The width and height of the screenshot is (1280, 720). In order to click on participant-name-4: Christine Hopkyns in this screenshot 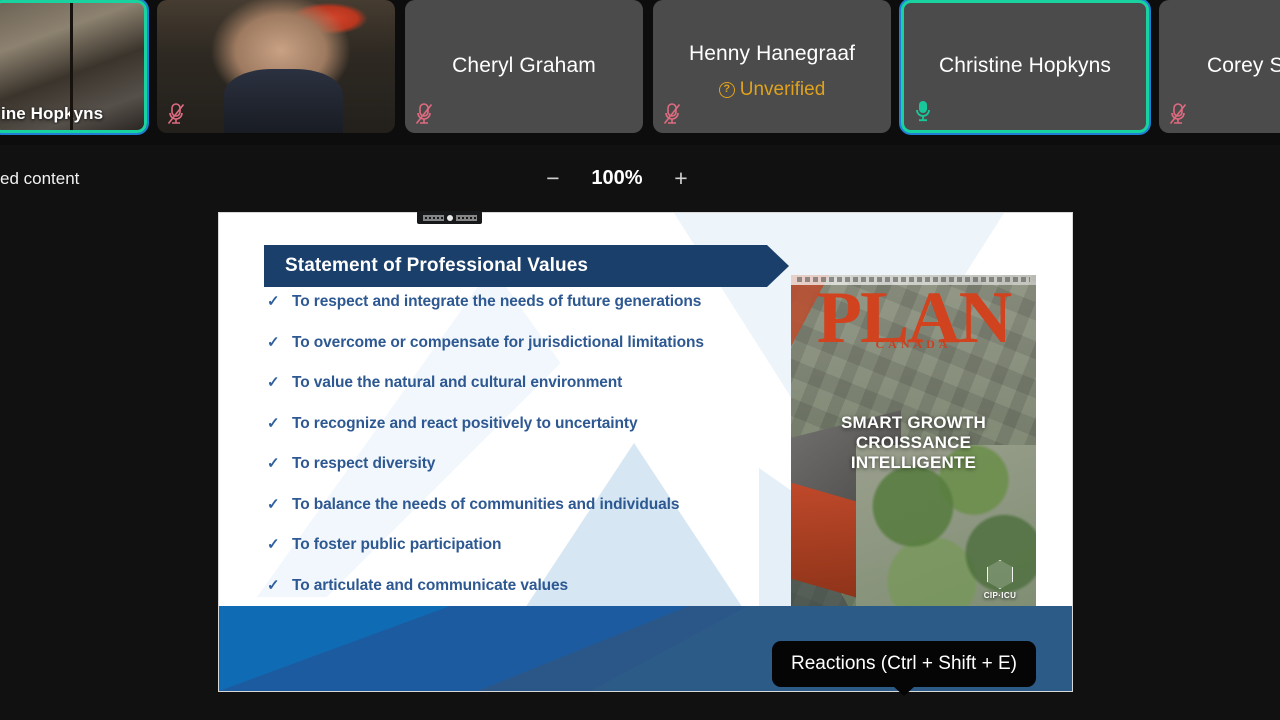, I will do `click(1025, 65)`.